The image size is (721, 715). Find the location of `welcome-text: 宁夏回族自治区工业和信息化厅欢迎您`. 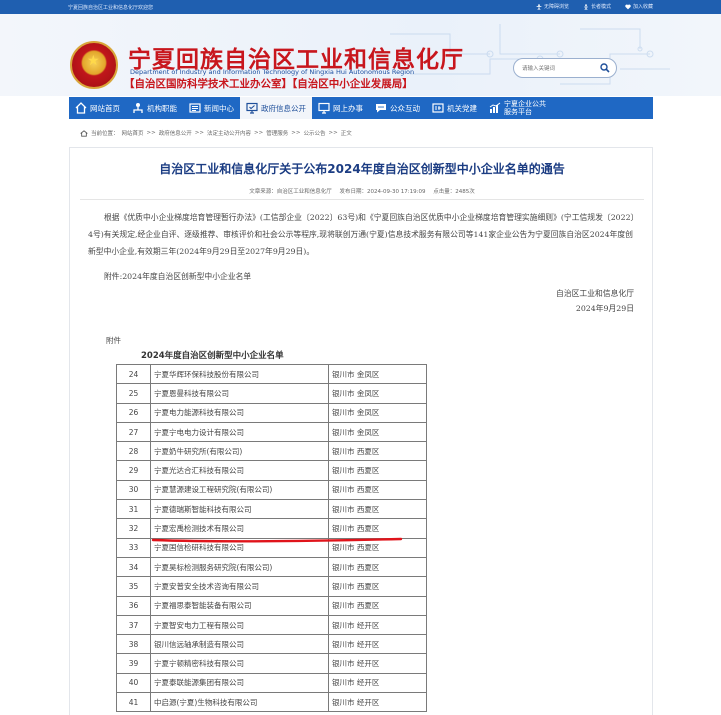

welcome-text: 宁夏回族自治区工业和信息化厅欢迎您 is located at coordinates (111, 8).